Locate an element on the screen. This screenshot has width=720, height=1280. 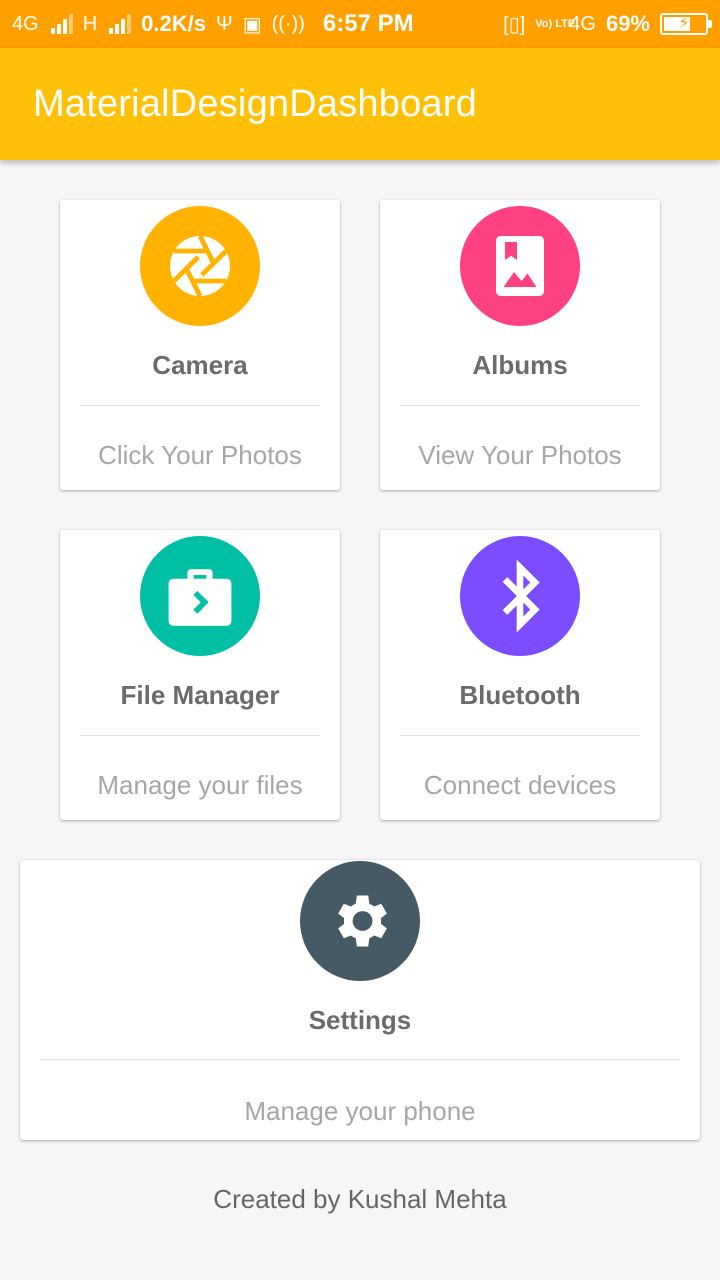
briefcase-icon is located at coordinates (200, 596).